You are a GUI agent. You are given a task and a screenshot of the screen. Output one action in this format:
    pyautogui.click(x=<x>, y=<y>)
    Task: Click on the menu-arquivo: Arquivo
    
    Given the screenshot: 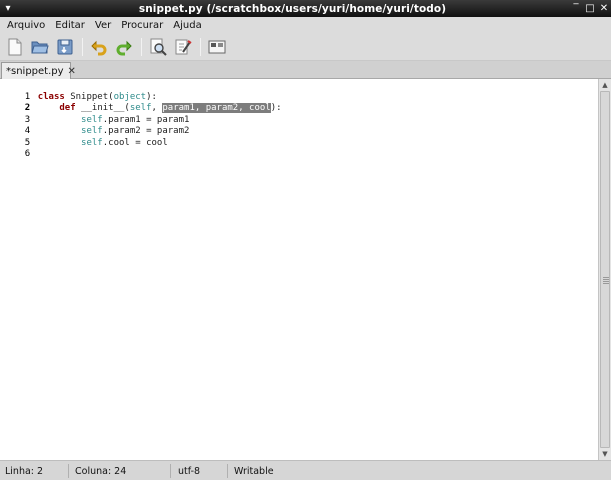 What is the action you would take?
    pyautogui.click(x=26, y=25)
    